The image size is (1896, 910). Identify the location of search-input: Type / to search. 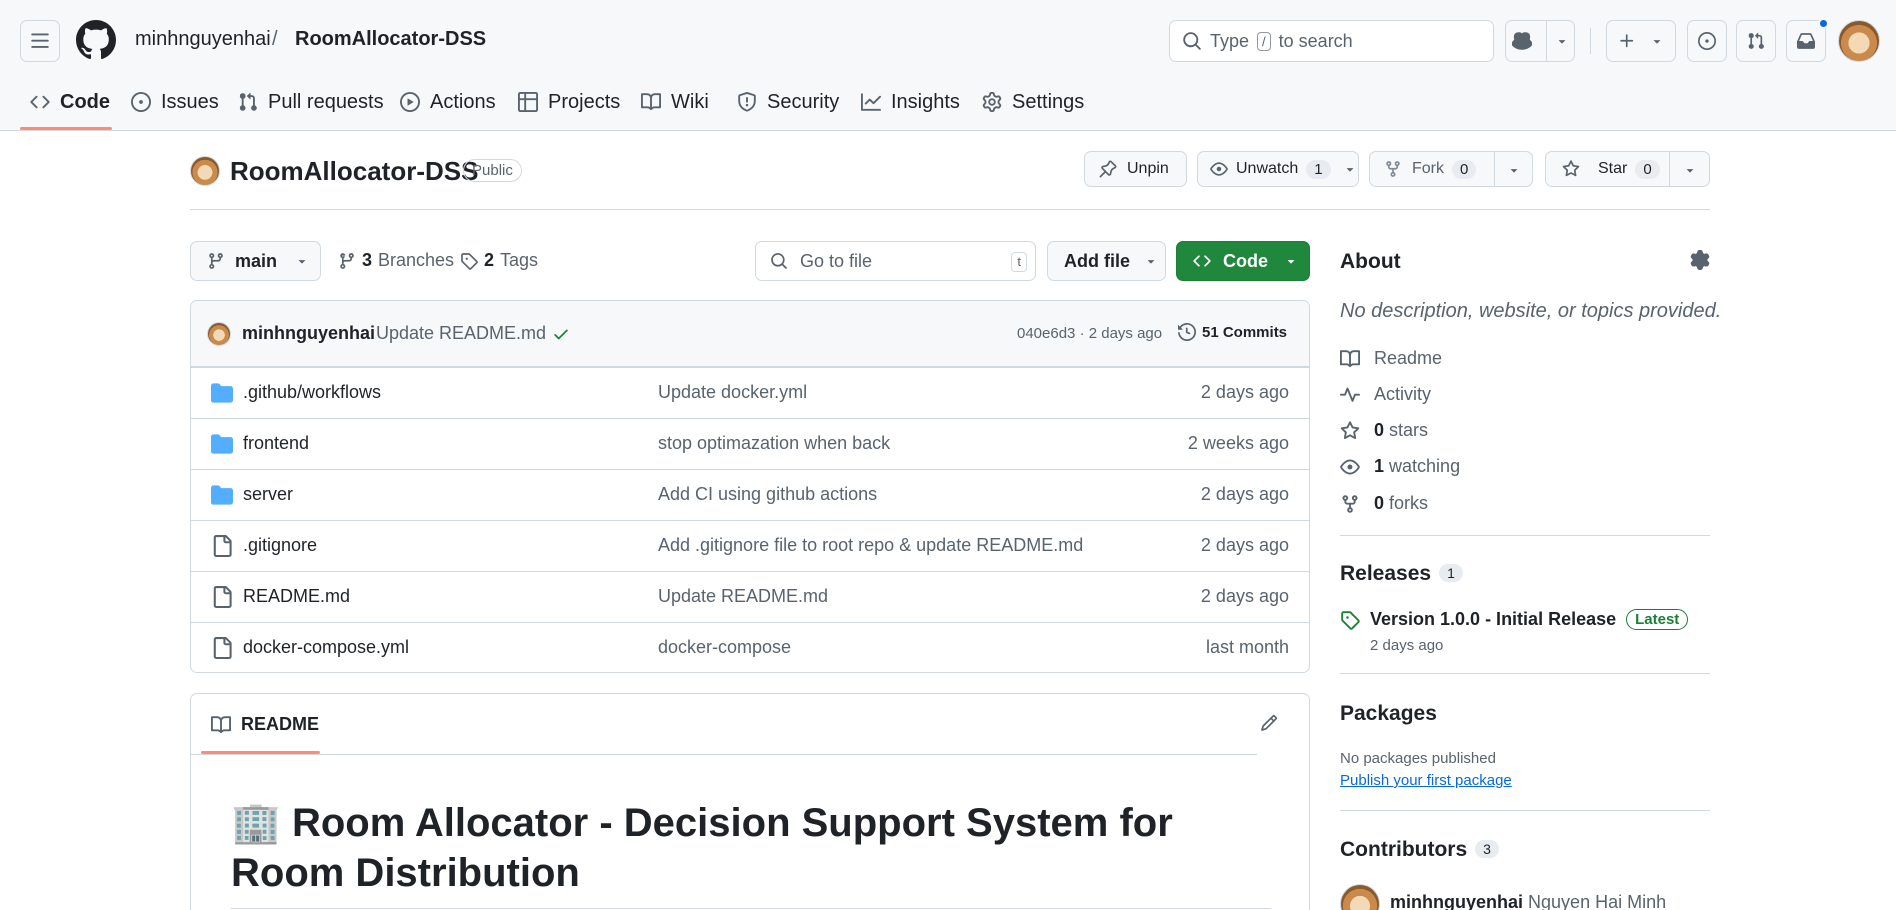
(1331, 41).